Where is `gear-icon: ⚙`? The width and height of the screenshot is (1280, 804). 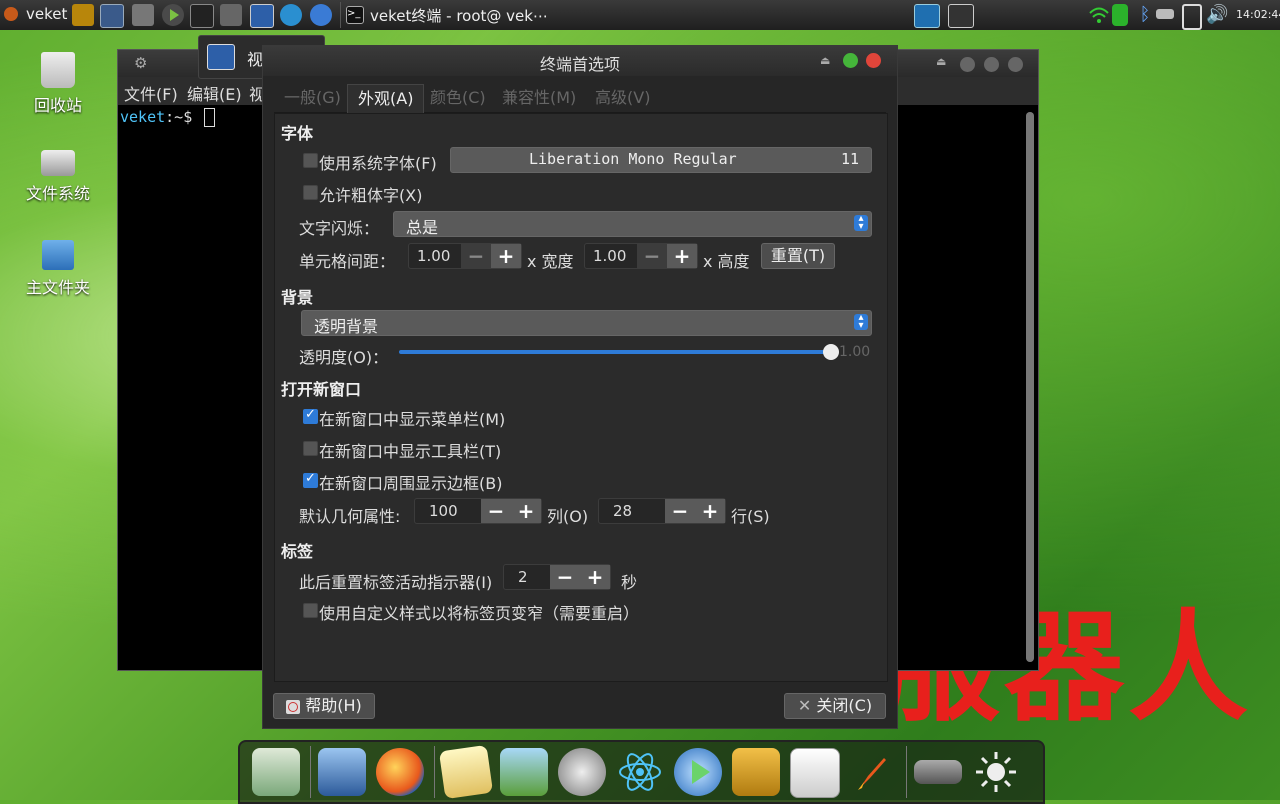 gear-icon: ⚙ is located at coordinates (140, 63).